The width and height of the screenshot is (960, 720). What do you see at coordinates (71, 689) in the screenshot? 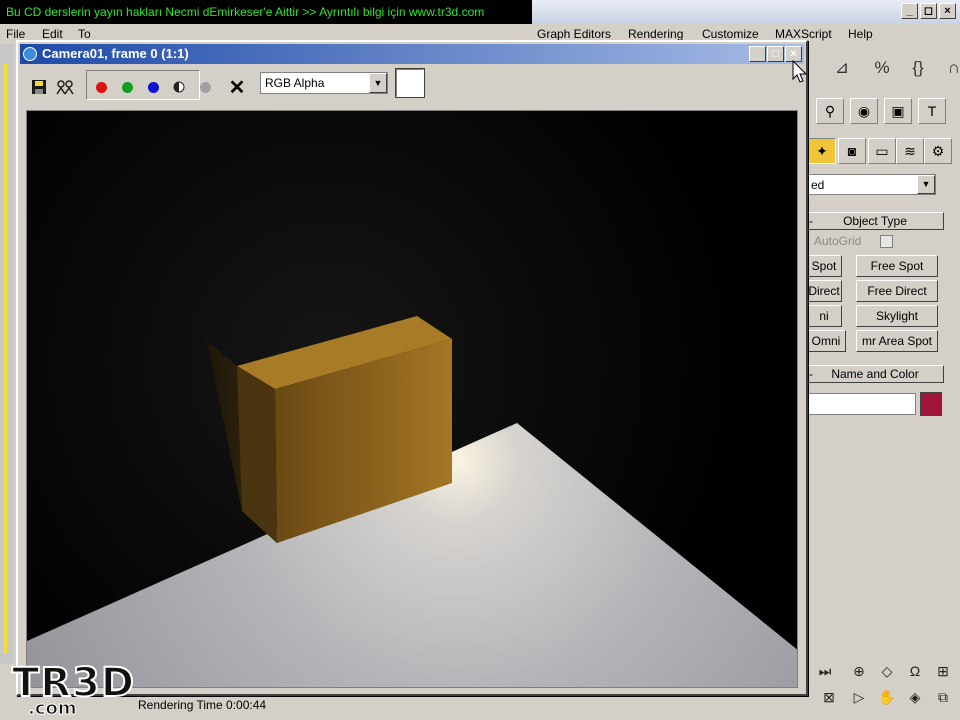
I see `tr3d-logo: TR3D .com` at bounding box center [71, 689].